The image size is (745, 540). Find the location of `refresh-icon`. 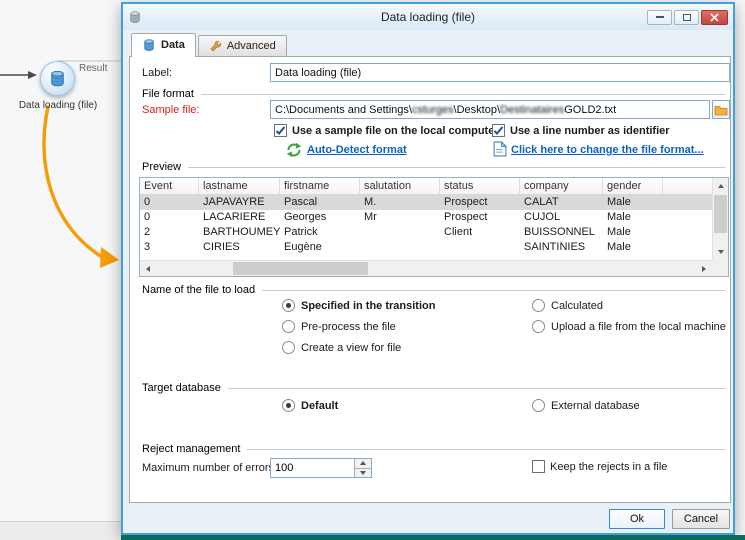

refresh-icon is located at coordinates (294, 150).